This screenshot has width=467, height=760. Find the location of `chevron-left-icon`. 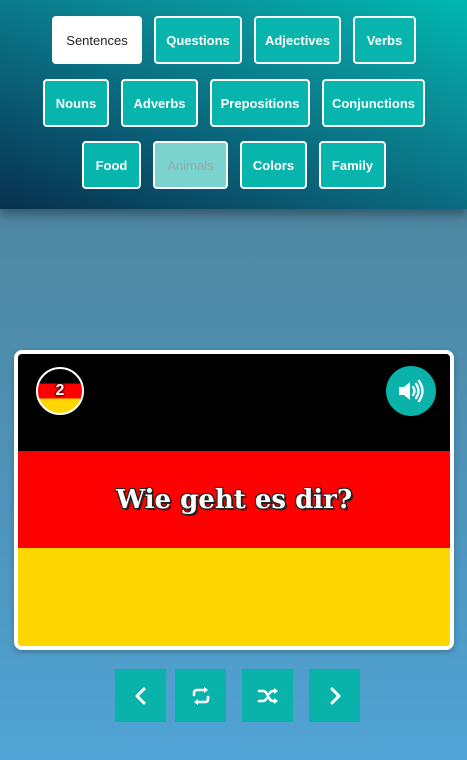

chevron-left-icon is located at coordinates (140, 695).